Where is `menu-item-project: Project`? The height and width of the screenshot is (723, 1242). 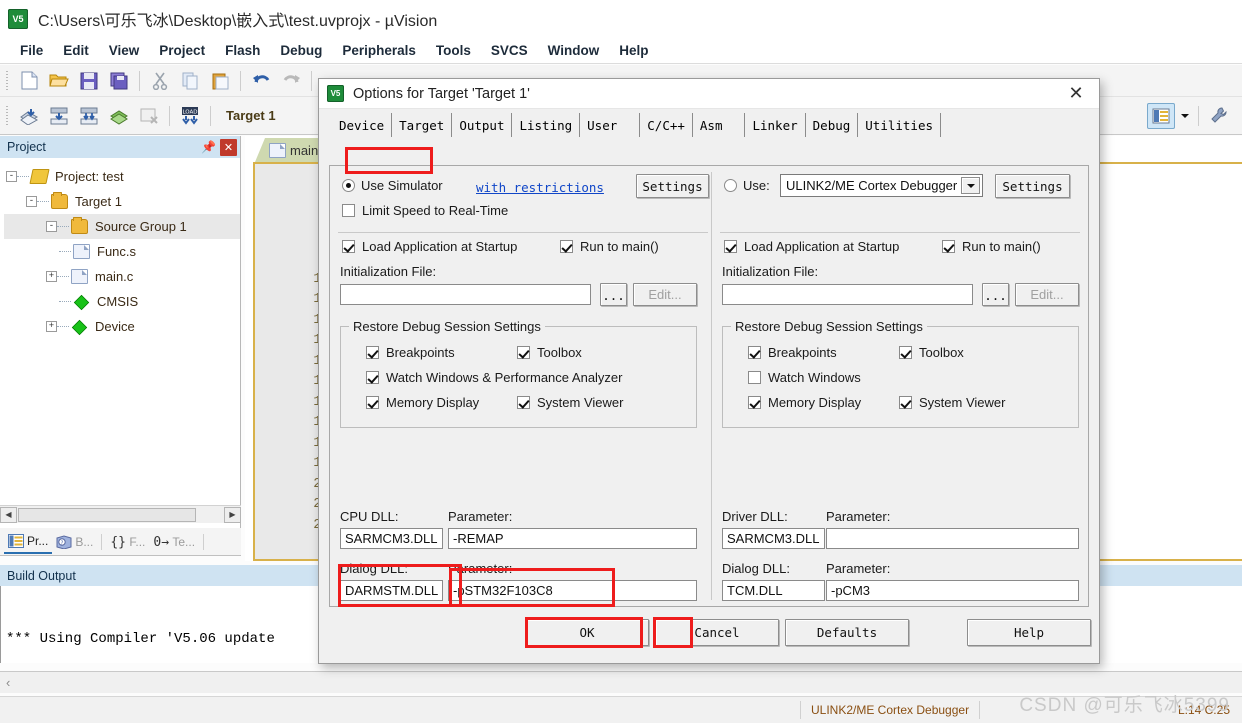
menu-item-project: Project is located at coordinates (182, 50).